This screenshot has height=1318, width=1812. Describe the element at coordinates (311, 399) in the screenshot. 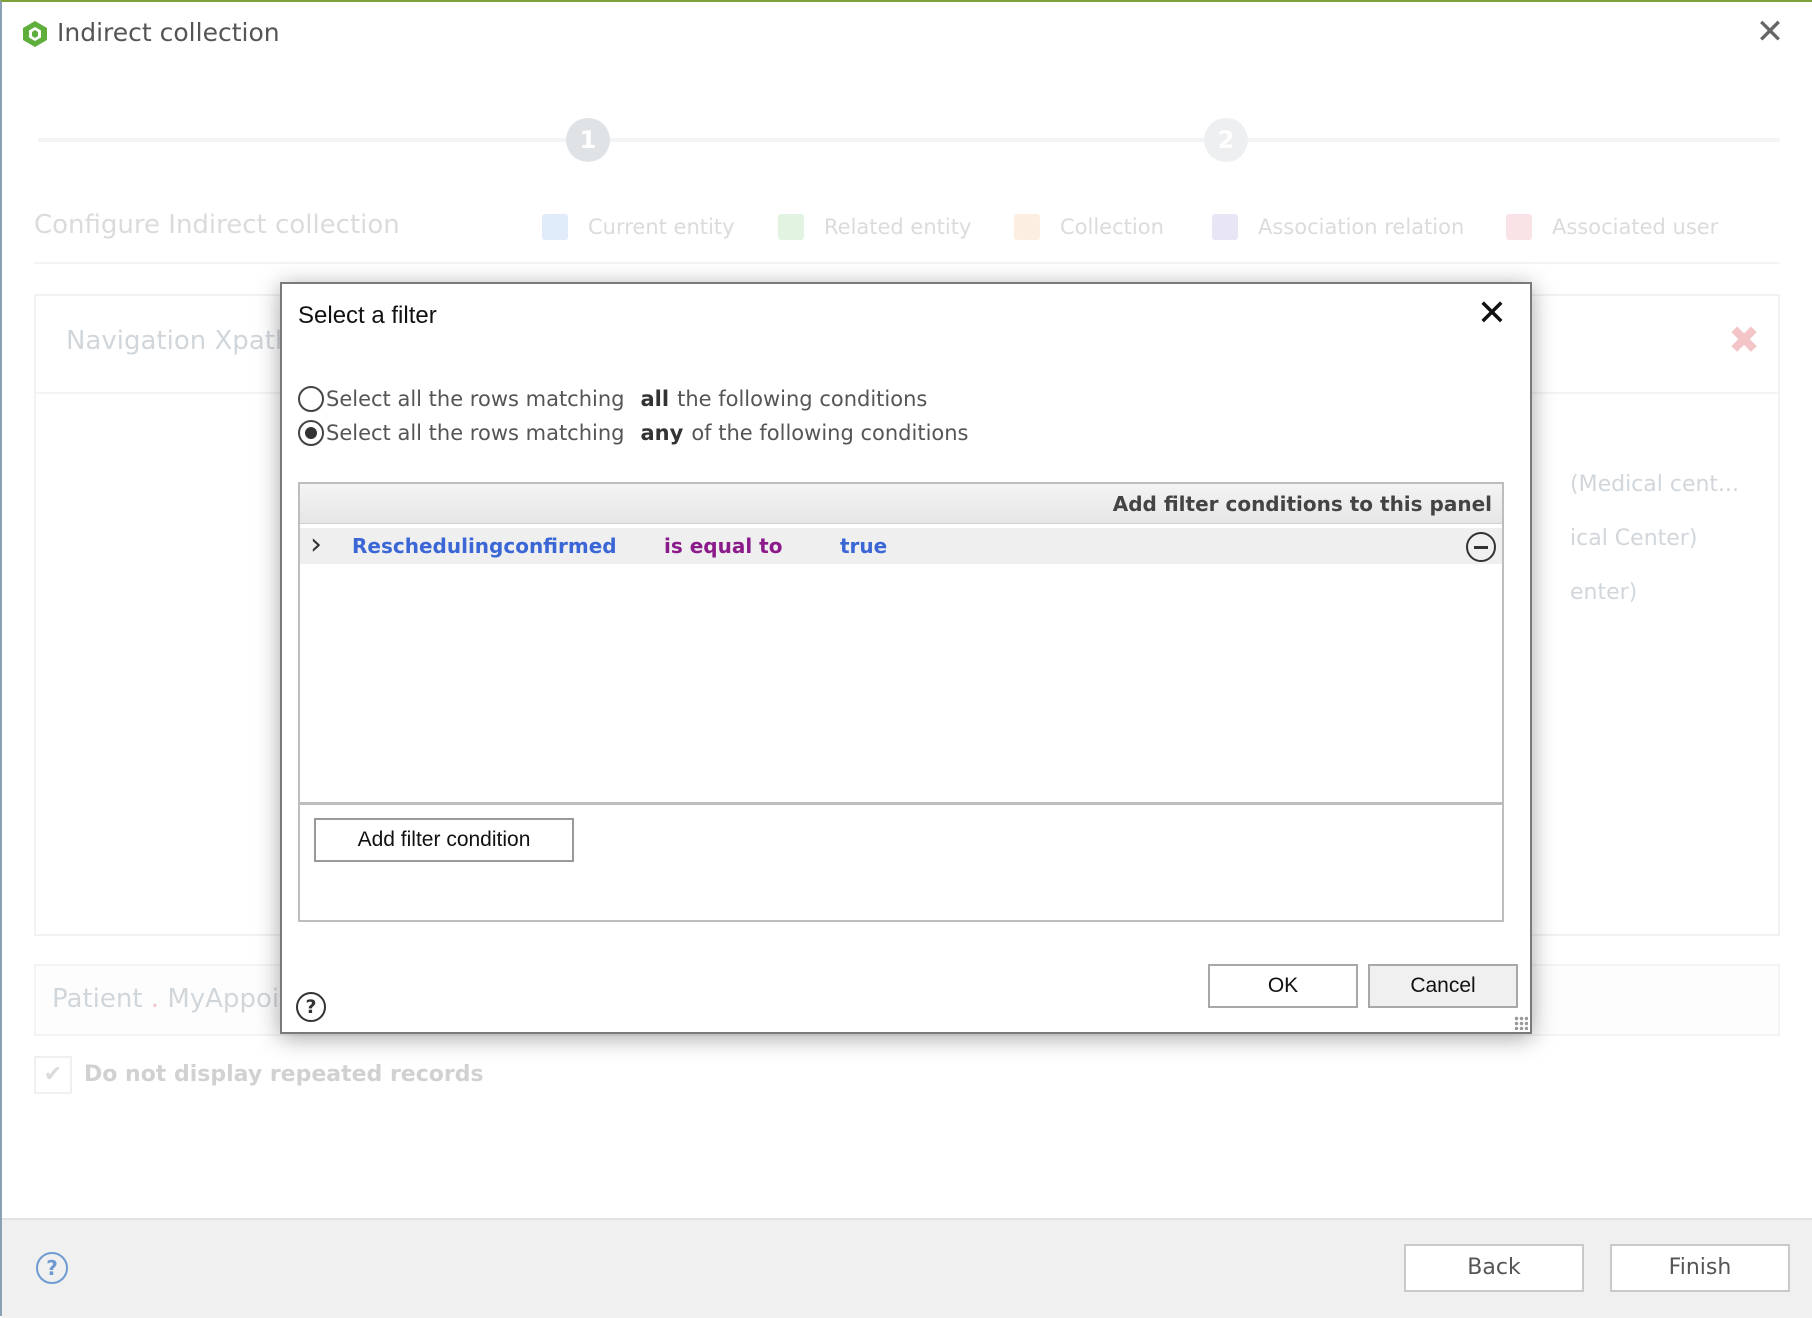

I see `match-all-radio` at that location.